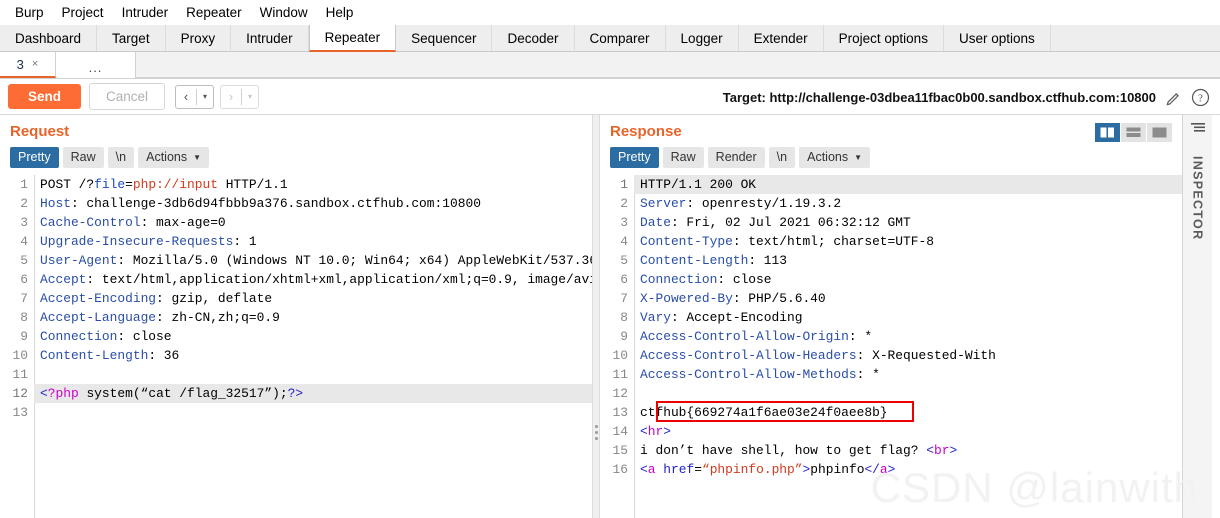 This screenshot has width=1220, height=518. I want to click on tab-strip-filler, so click(678, 65).